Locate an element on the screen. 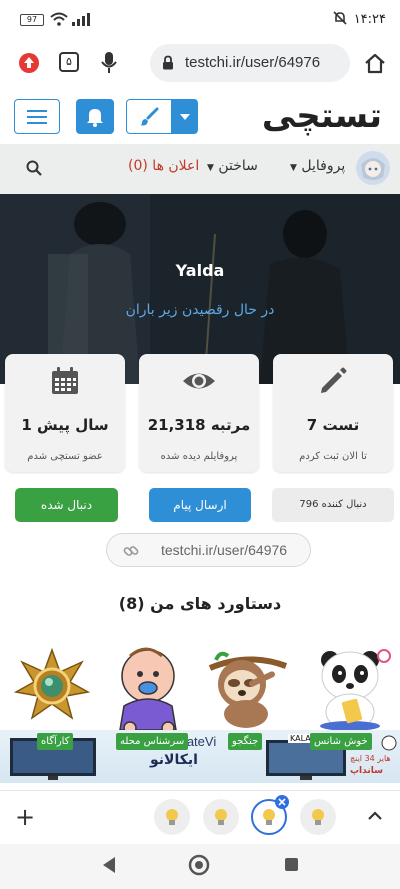 The width and height of the screenshot is (400, 889). badge-famous is located at coordinates (152, 690).